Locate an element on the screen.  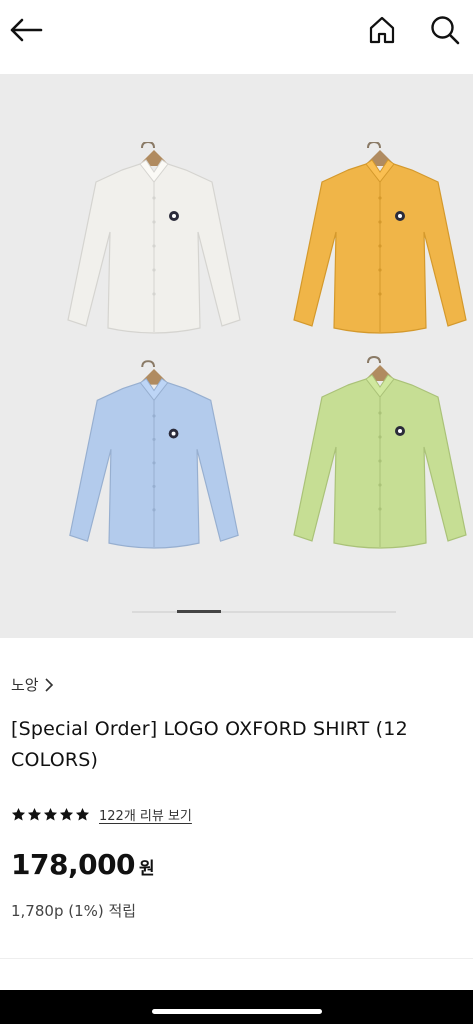
review-link: 122개 리뷰 보기 is located at coordinates (145, 814).